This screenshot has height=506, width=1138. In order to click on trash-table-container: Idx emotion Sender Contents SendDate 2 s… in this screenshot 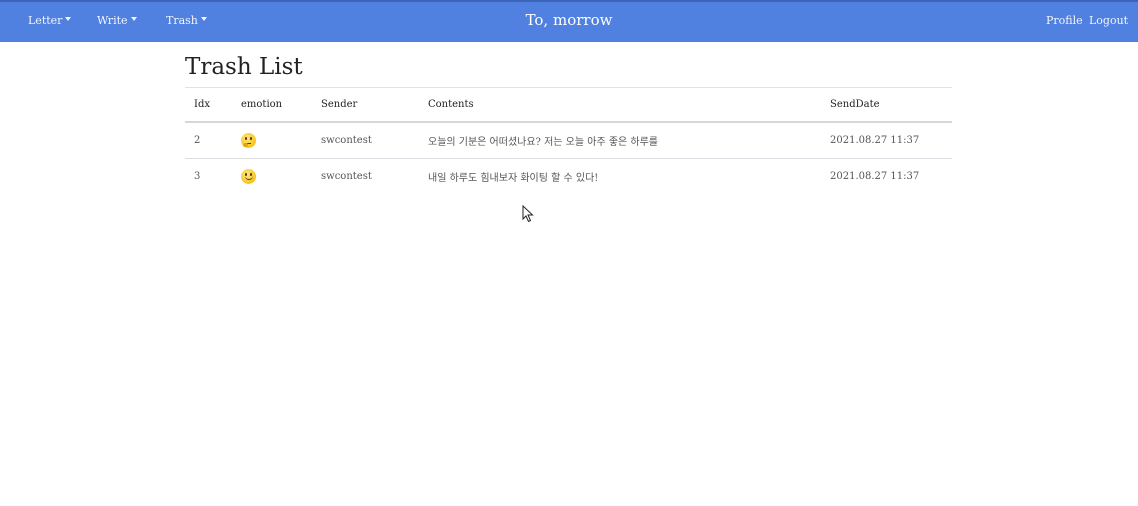, I will do `click(568, 140)`.